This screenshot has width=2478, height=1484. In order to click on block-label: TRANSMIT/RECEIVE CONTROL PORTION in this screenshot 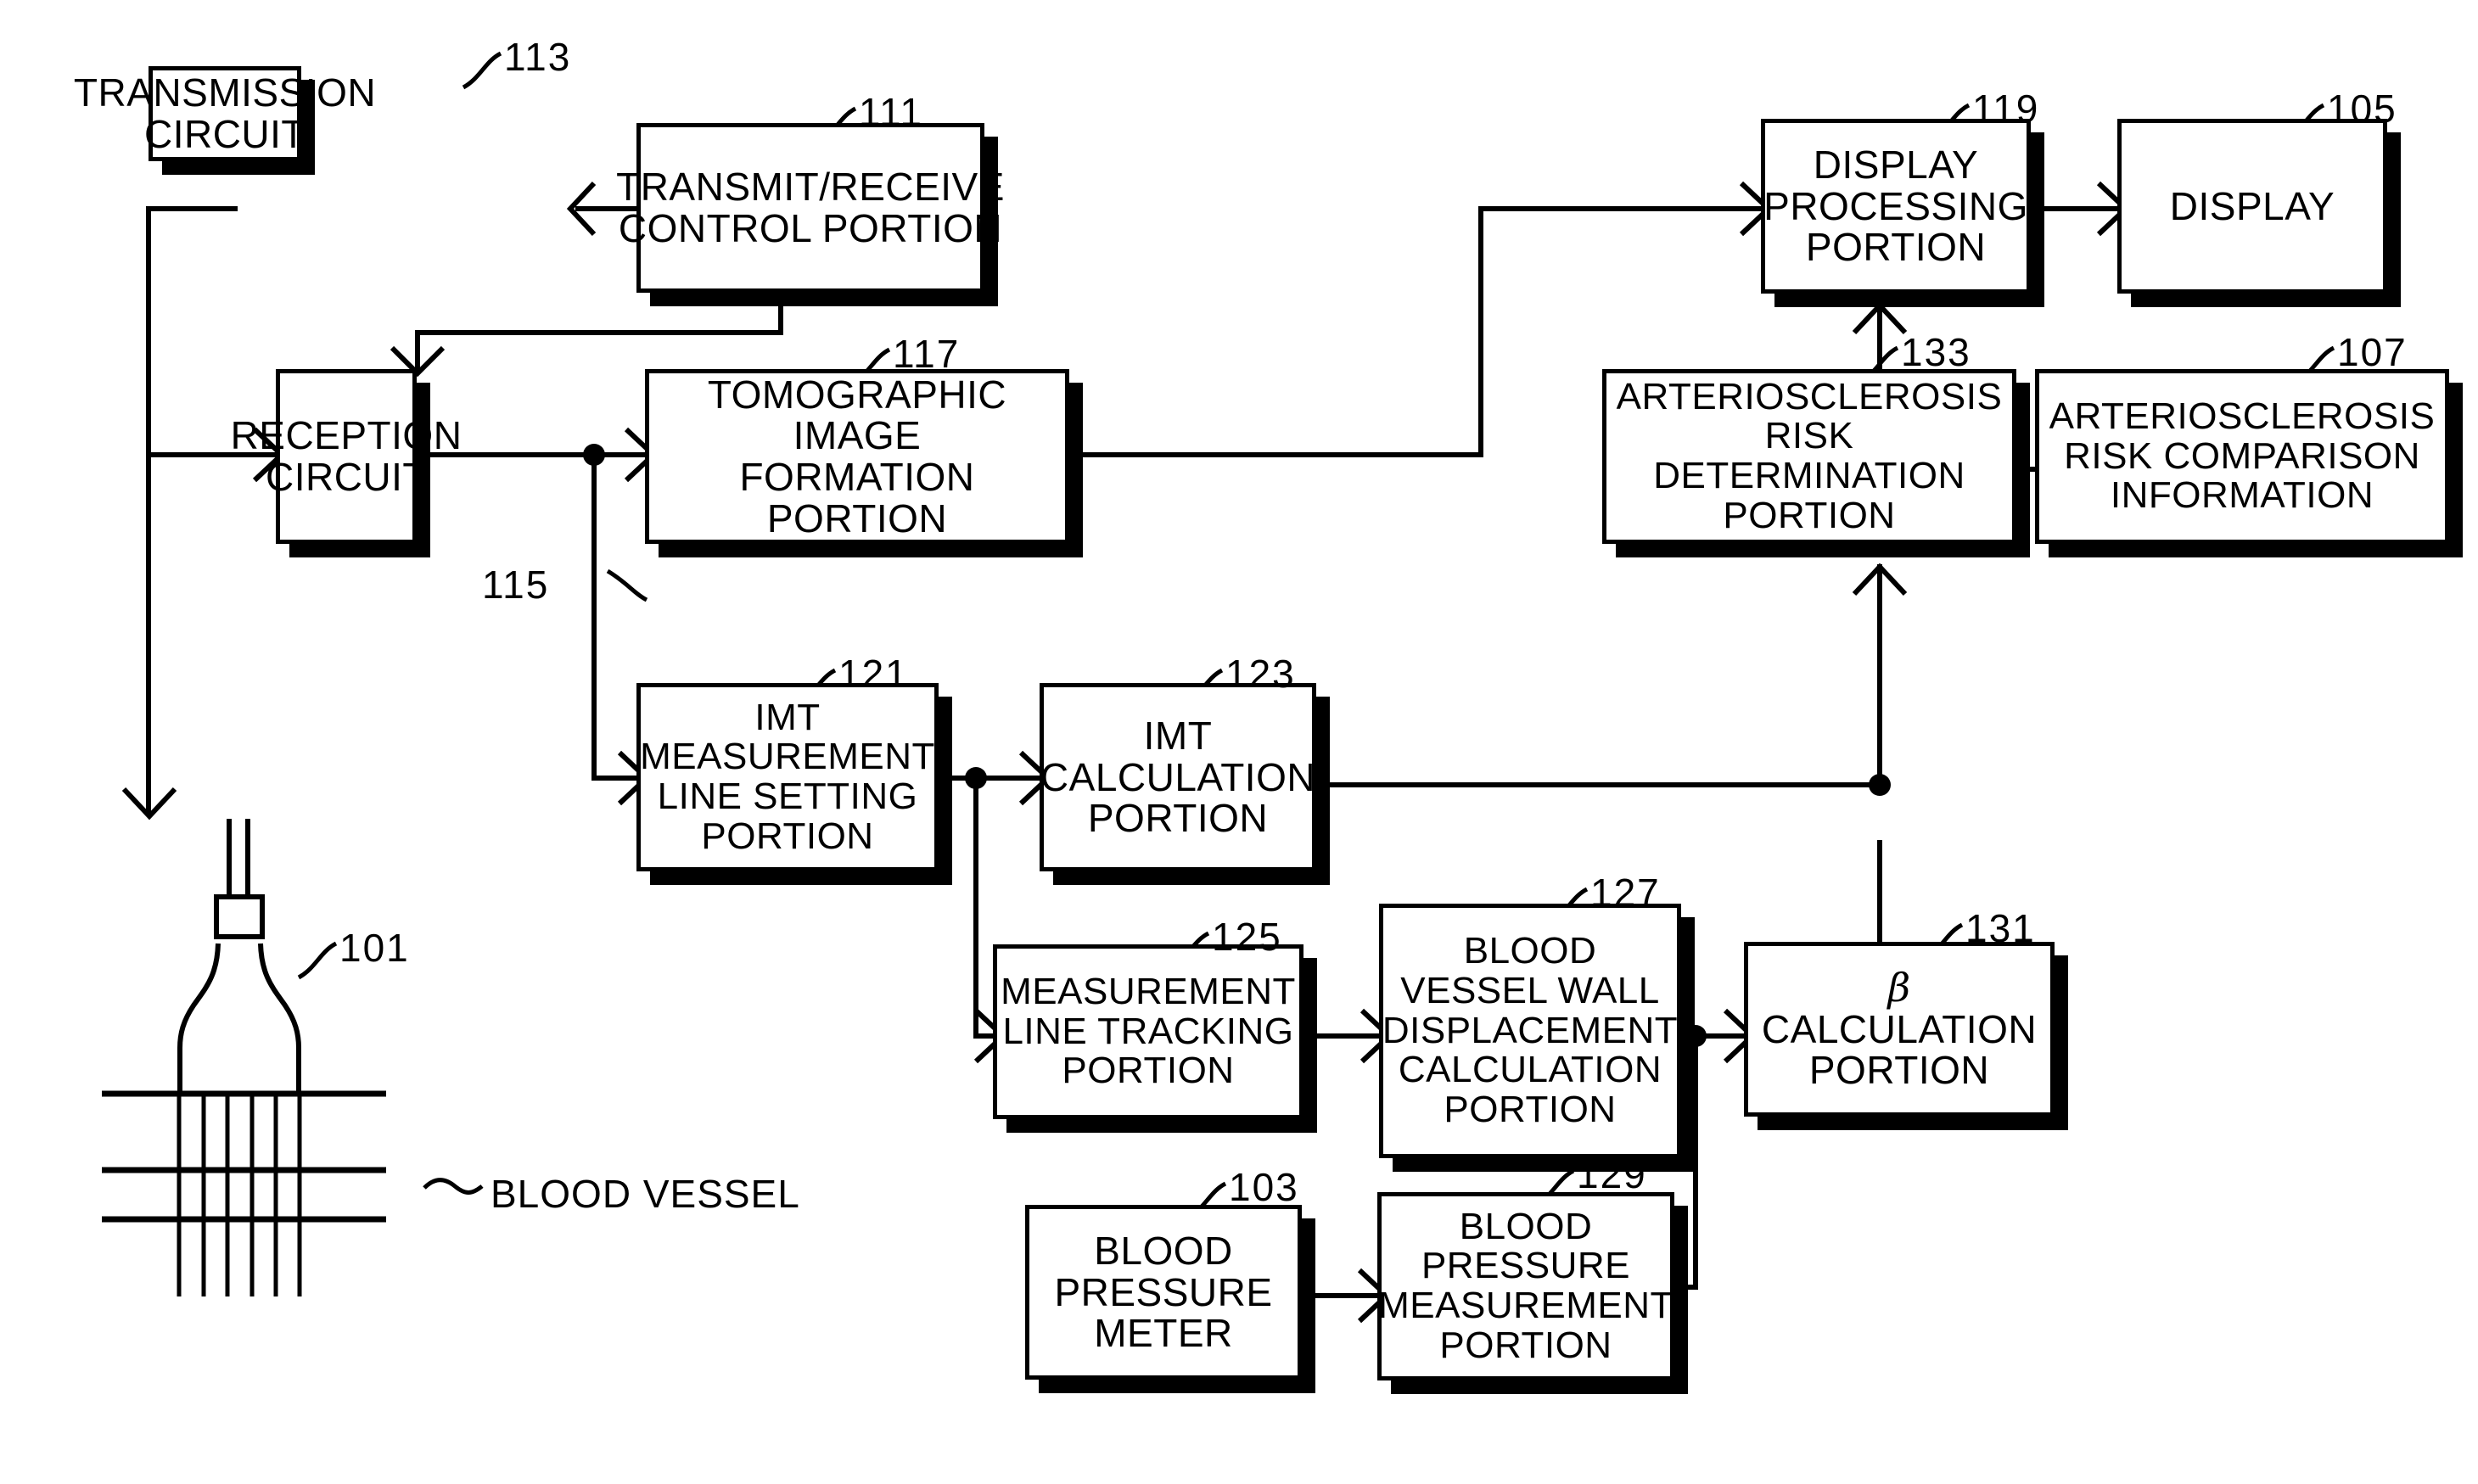, I will do `click(811, 208)`.